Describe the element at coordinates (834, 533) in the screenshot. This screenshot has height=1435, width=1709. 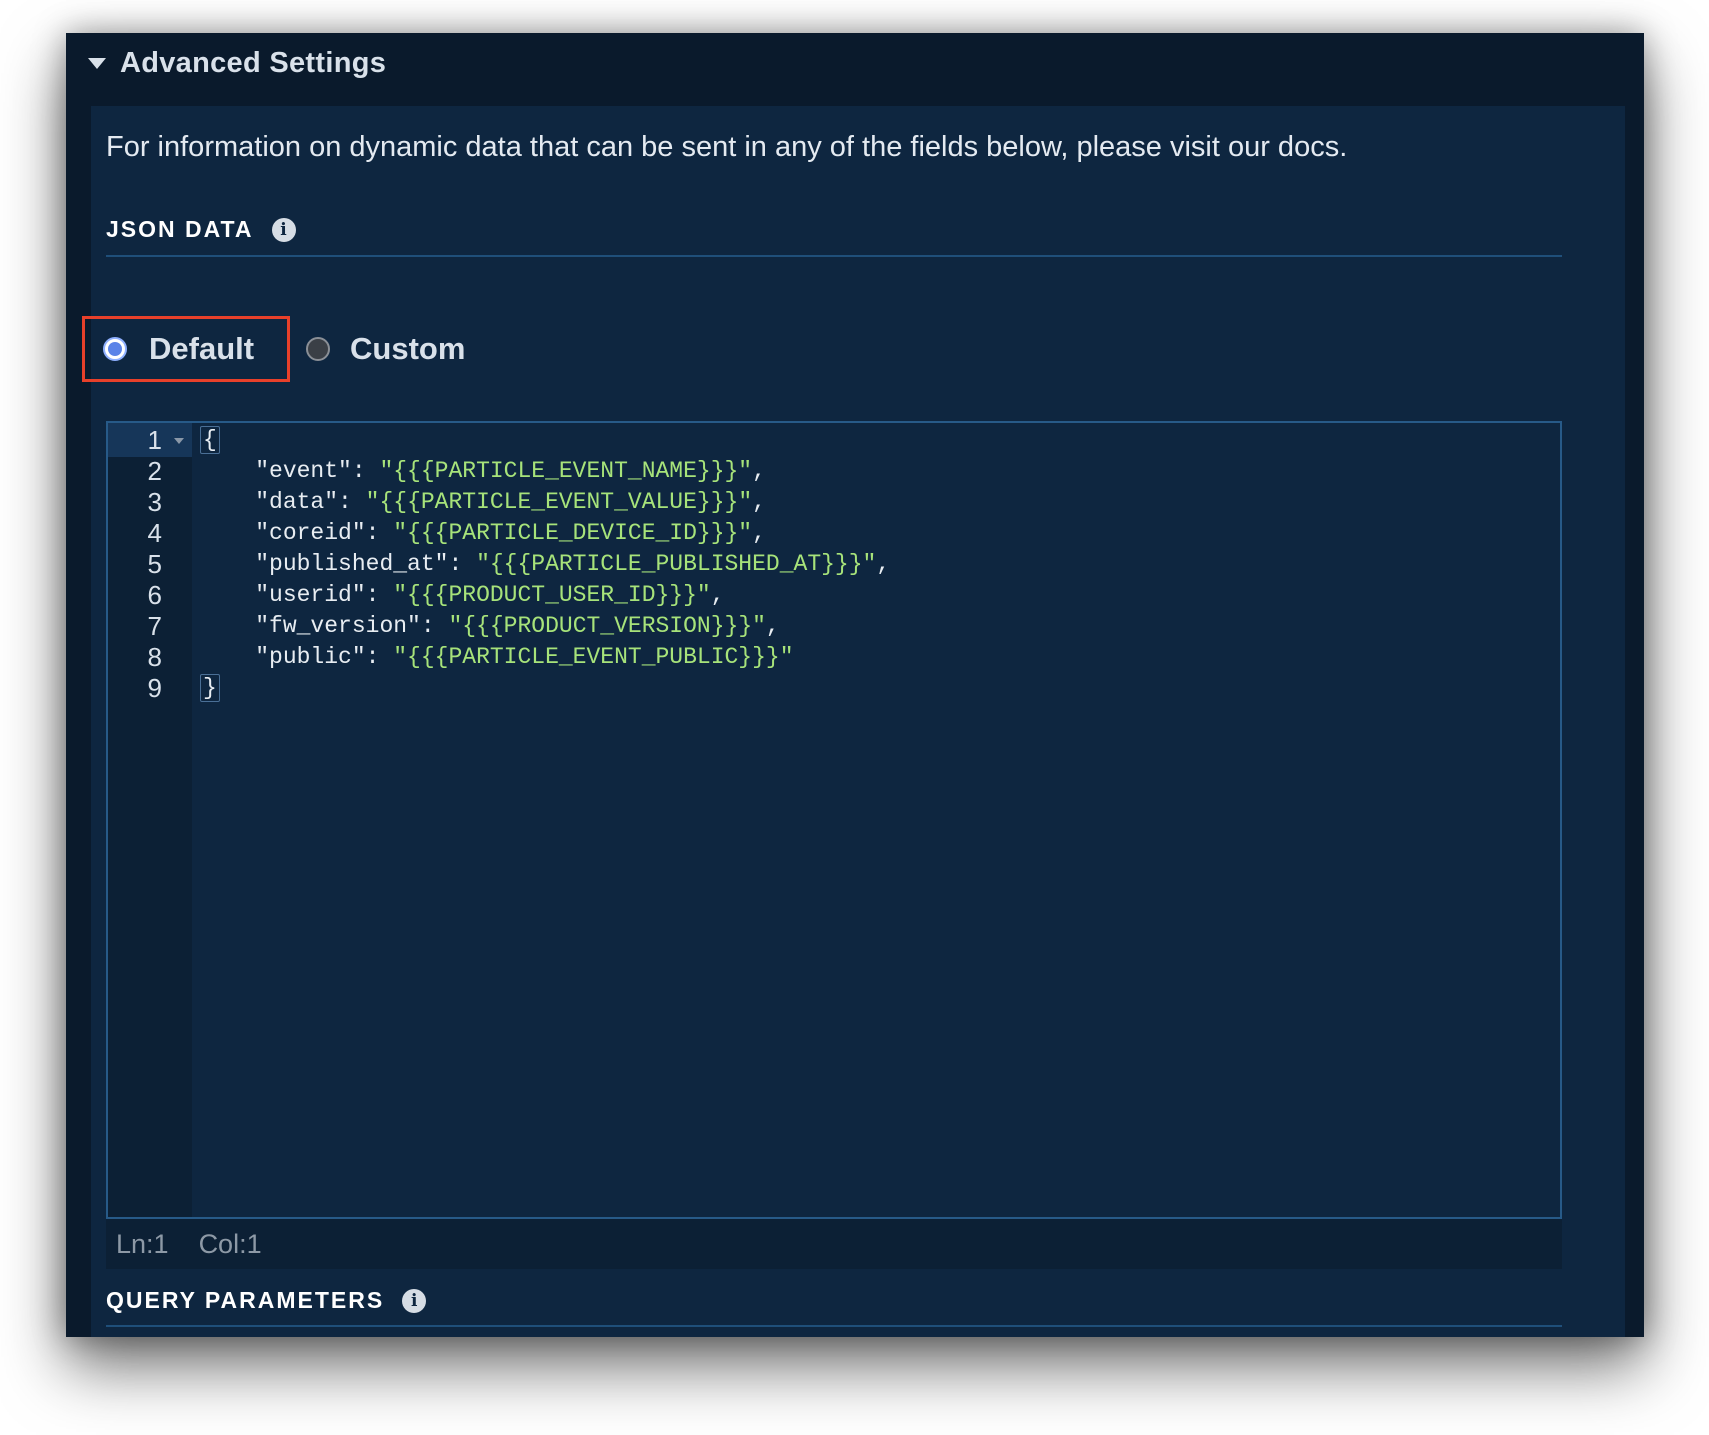
I see `code-line: 4 "coreid": "{{{PARTICLE_DEVICE_ID}}}",` at that location.